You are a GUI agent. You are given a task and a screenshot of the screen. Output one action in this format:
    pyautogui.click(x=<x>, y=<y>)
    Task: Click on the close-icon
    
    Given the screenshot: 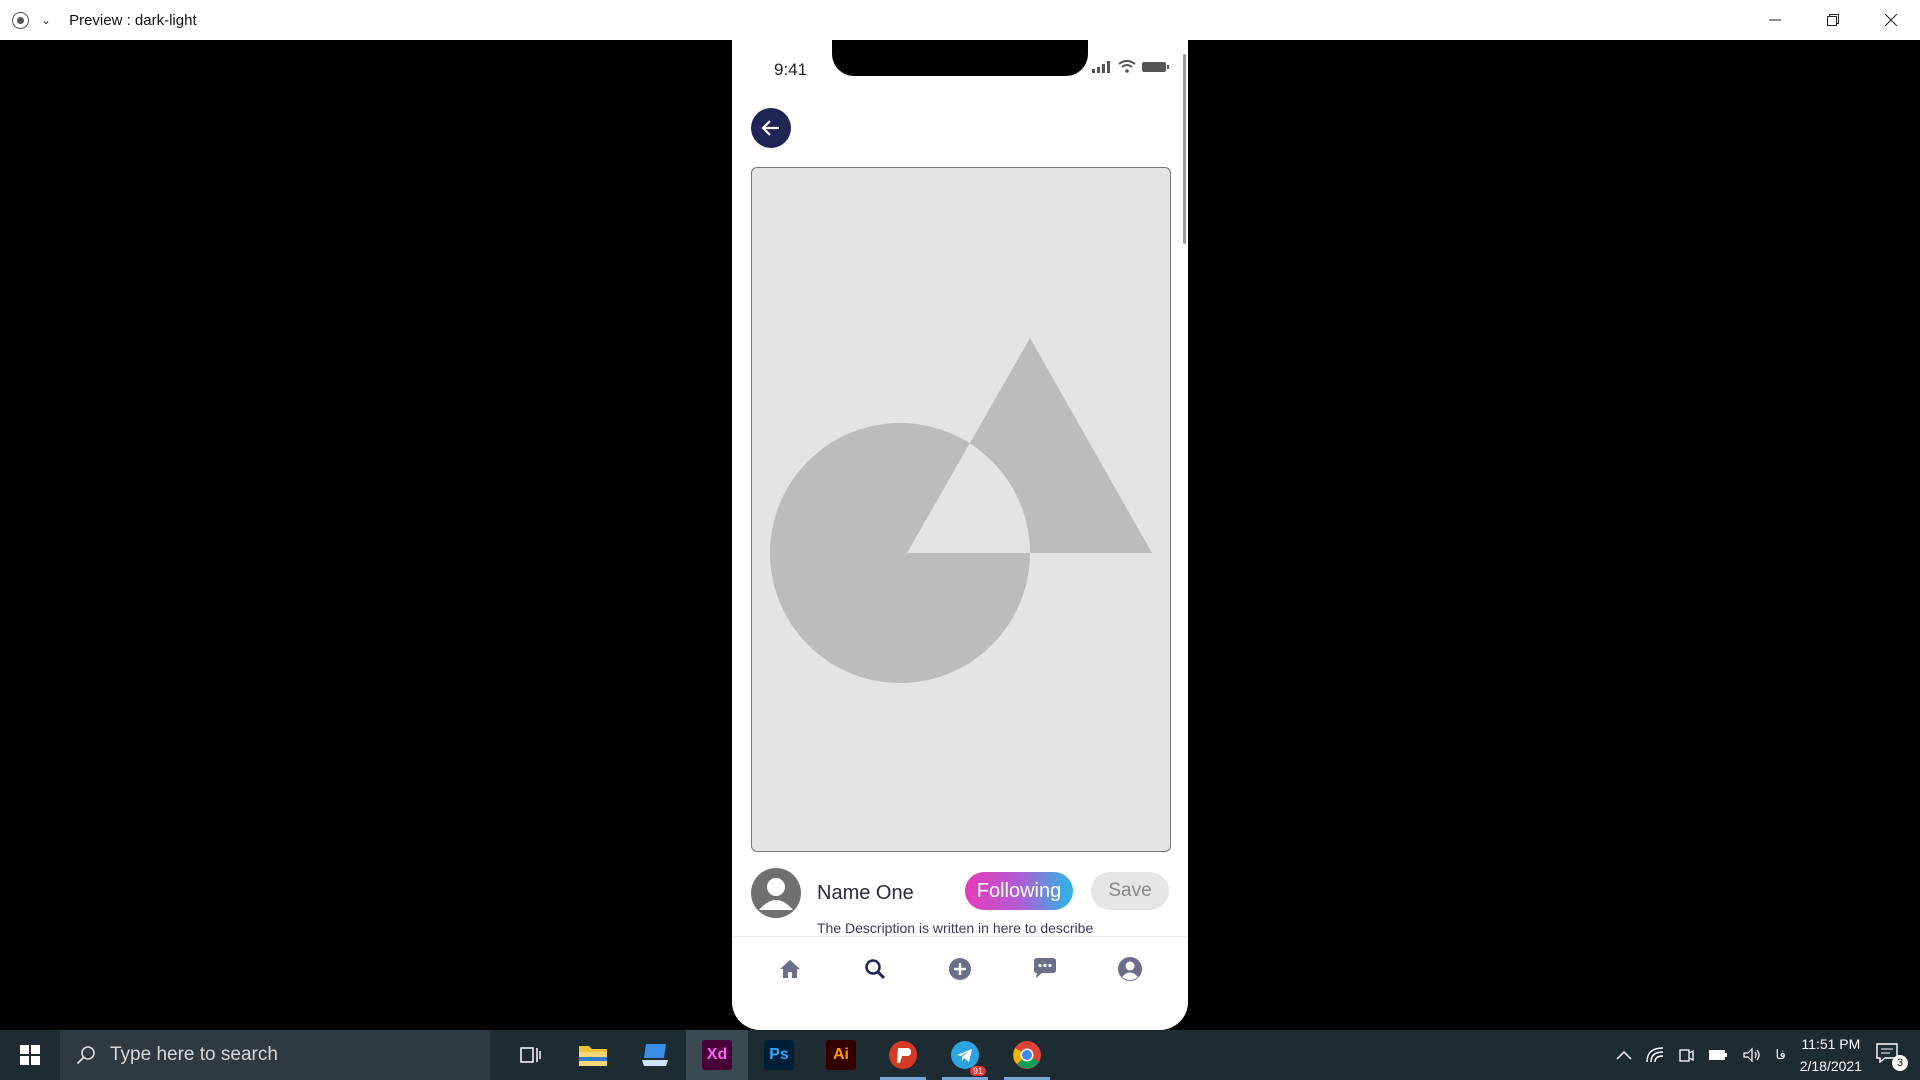 What is the action you would take?
    pyautogui.click(x=1891, y=20)
    